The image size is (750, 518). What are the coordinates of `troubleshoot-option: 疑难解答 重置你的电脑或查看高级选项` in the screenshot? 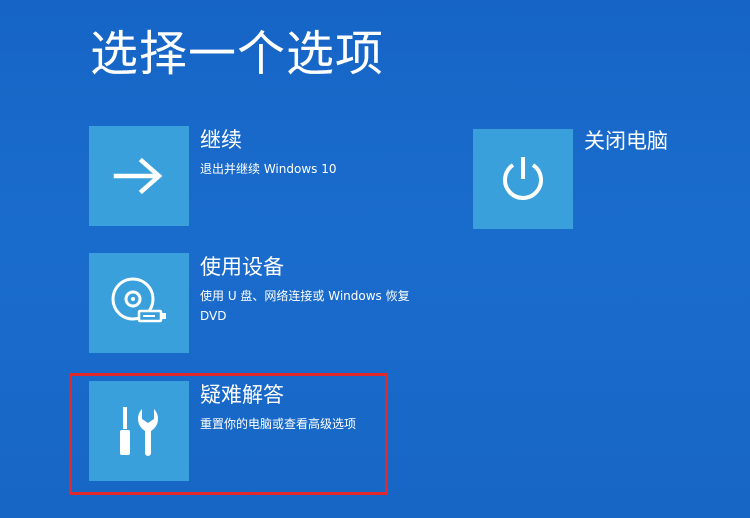 It's located at (234, 431).